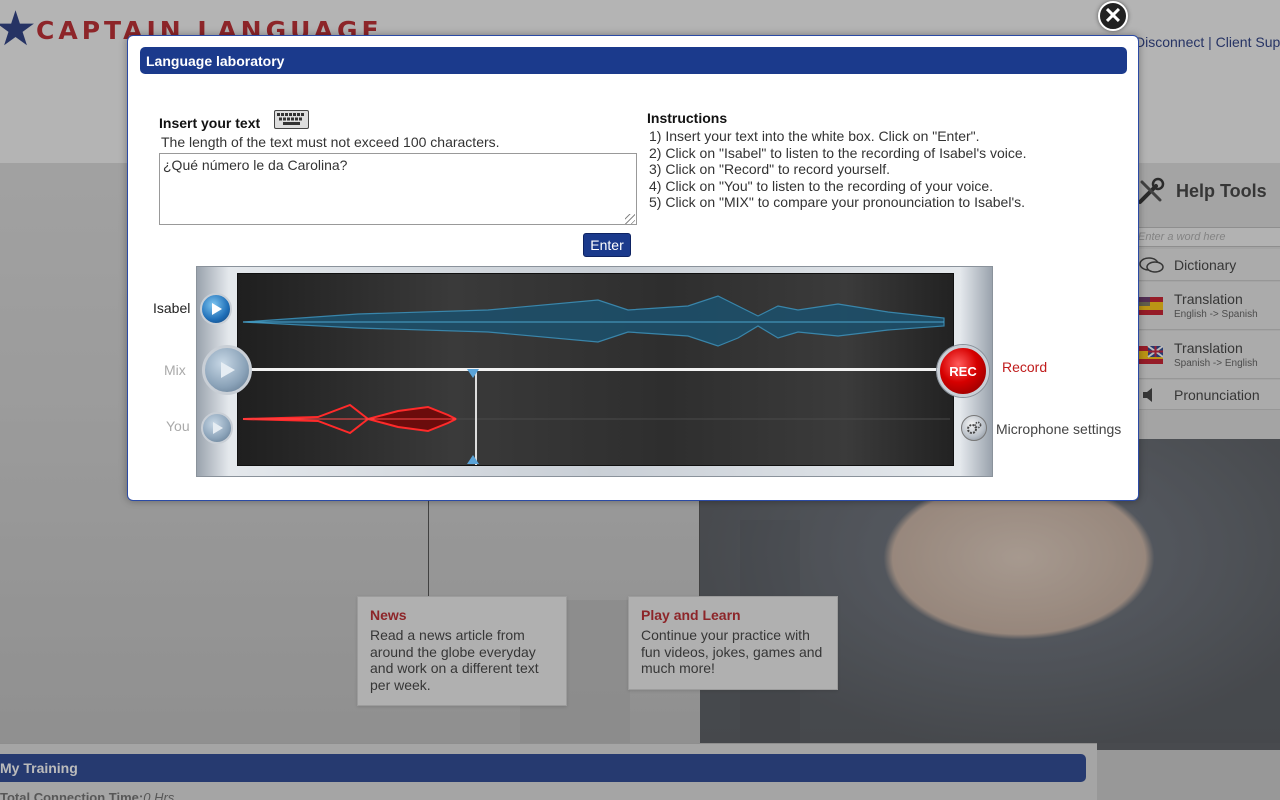 The width and height of the screenshot is (1280, 800). I want to click on you-waveform, so click(596, 419).